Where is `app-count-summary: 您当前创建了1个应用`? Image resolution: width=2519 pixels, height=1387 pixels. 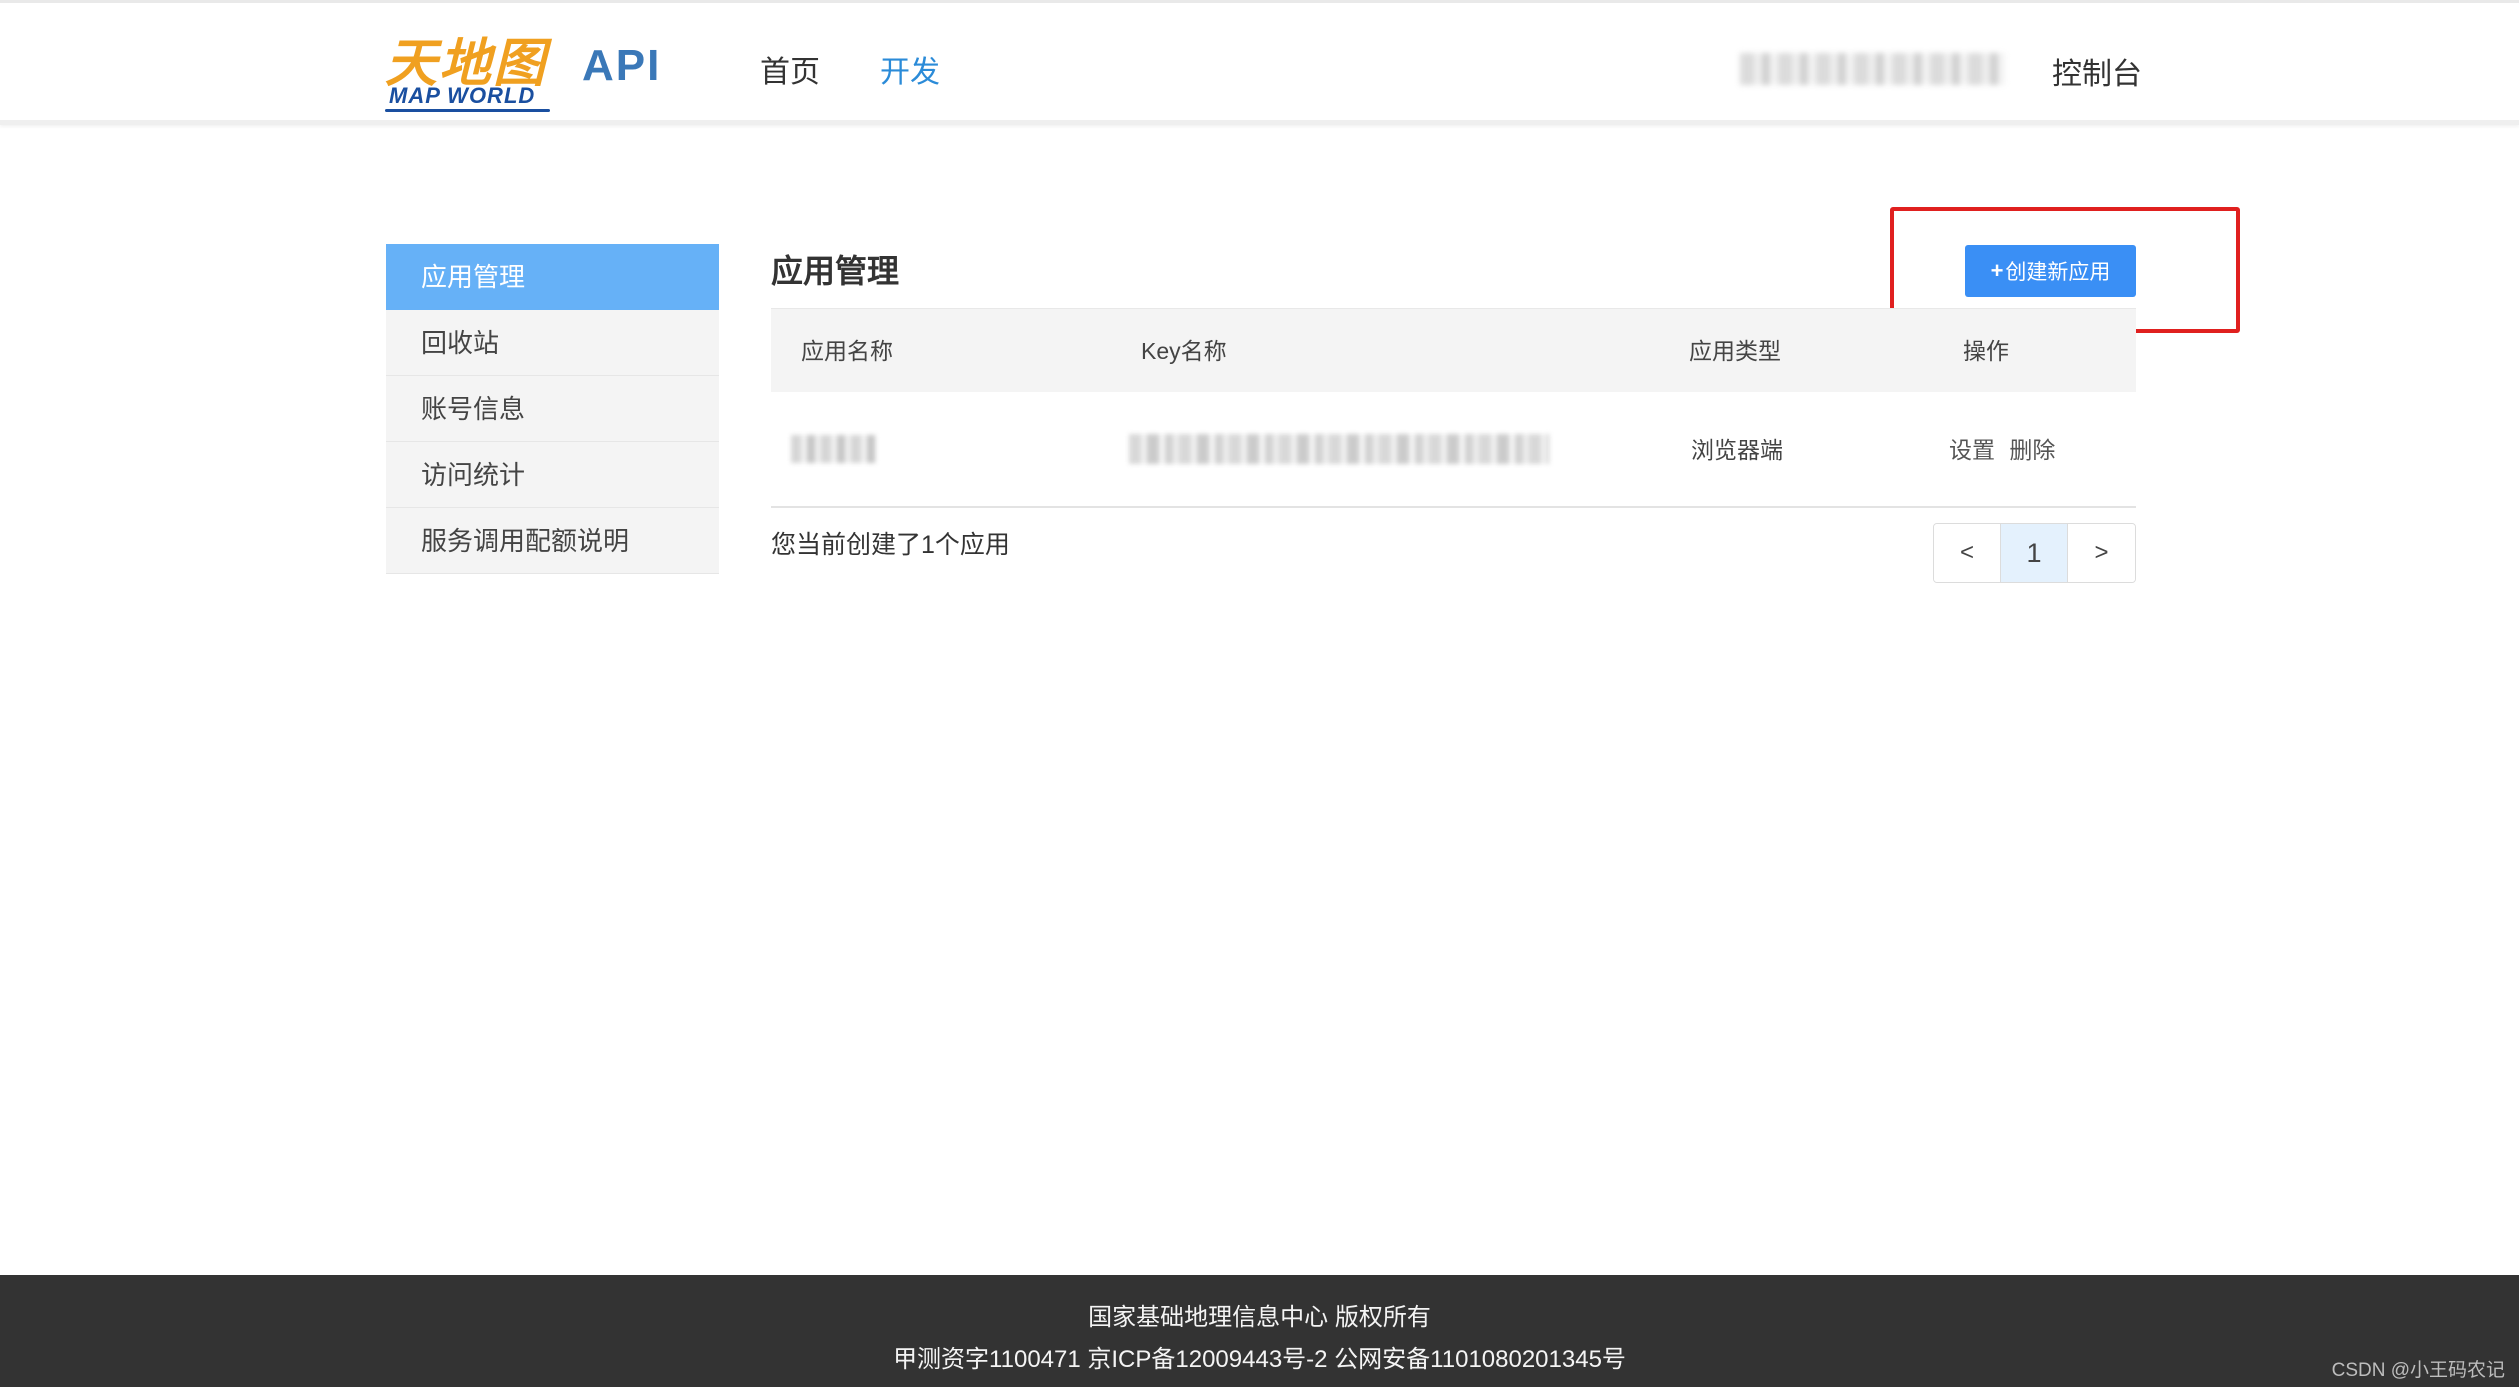
app-count-summary: 您当前创建了1个应用 is located at coordinates (890, 545).